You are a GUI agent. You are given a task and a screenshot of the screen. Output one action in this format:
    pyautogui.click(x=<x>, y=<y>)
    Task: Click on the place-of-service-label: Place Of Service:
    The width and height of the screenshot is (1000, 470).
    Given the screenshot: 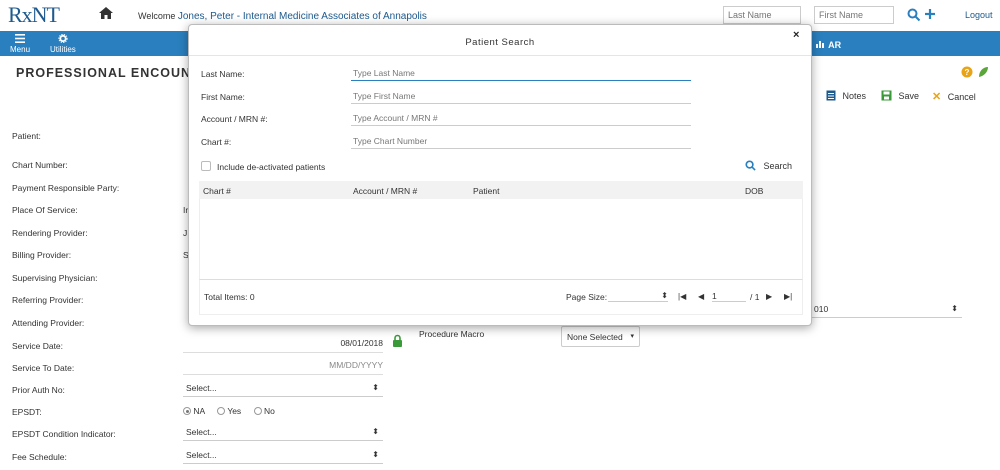 What is the action you would take?
    pyautogui.click(x=45, y=210)
    